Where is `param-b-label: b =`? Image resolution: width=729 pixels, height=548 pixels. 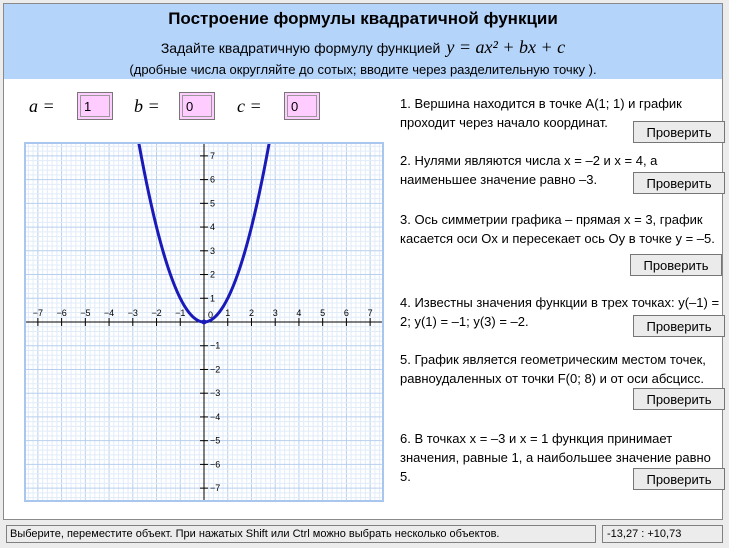
param-b-label: b = is located at coordinates (147, 106).